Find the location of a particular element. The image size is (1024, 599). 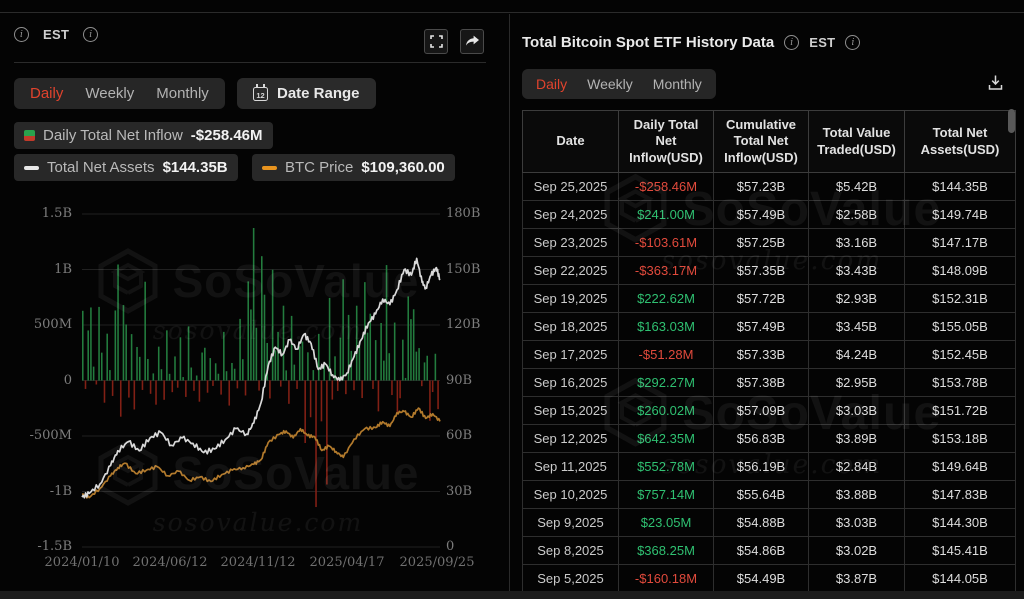

table-row: Sep 18,2025 $163.03M $57.49B $3.45B $155.05B is located at coordinates (769, 326).